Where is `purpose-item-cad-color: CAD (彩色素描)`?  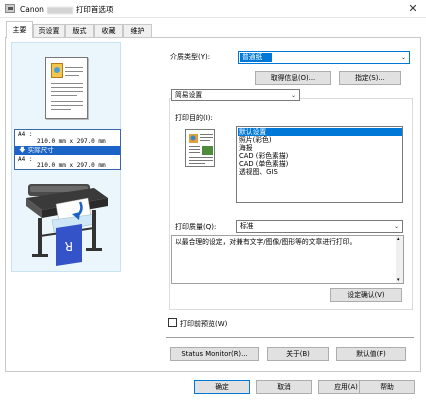
purpose-item-cad-color: CAD (彩色素描) is located at coordinates (263, 156).